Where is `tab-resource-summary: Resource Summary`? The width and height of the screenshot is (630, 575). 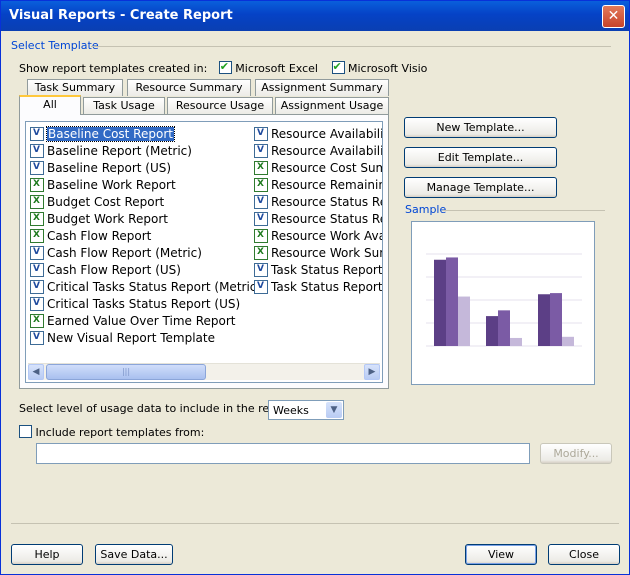
tab-resource-summary: Resource Summary is located at coordinates (189, 87).